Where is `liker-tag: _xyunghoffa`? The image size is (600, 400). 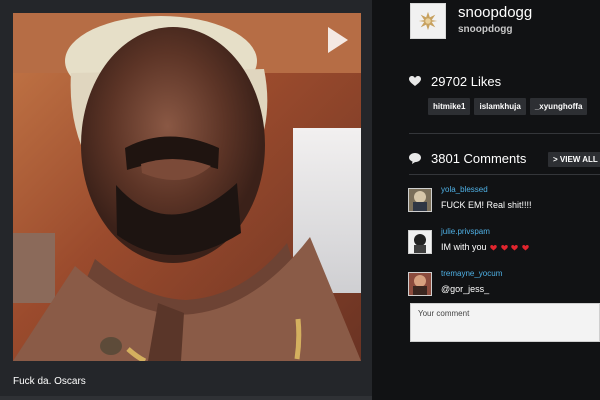
liker-tag: _xyunghoffa is located at coordinates (558, 106).